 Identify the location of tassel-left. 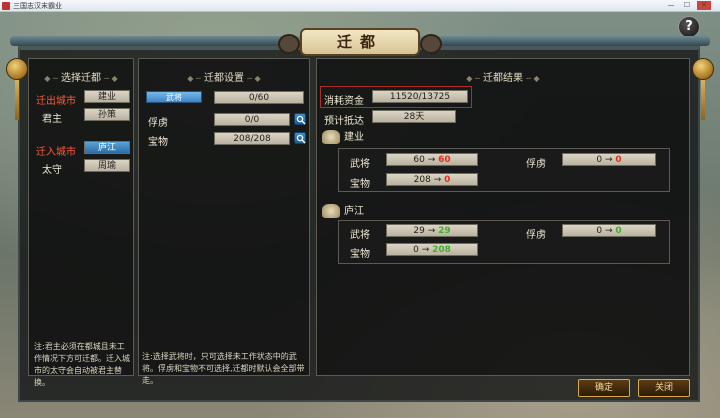
(17, 100).